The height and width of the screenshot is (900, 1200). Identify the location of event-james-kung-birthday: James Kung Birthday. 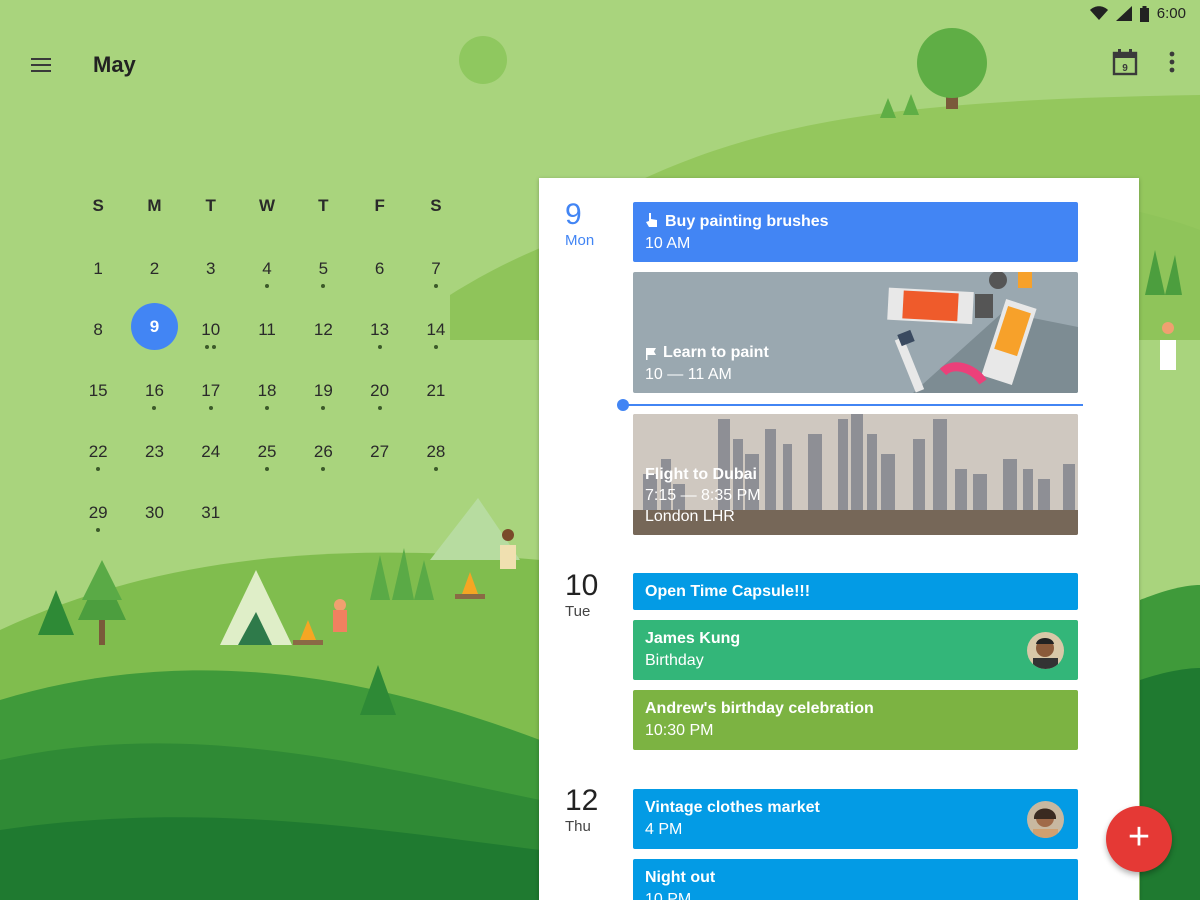
(855, 650).